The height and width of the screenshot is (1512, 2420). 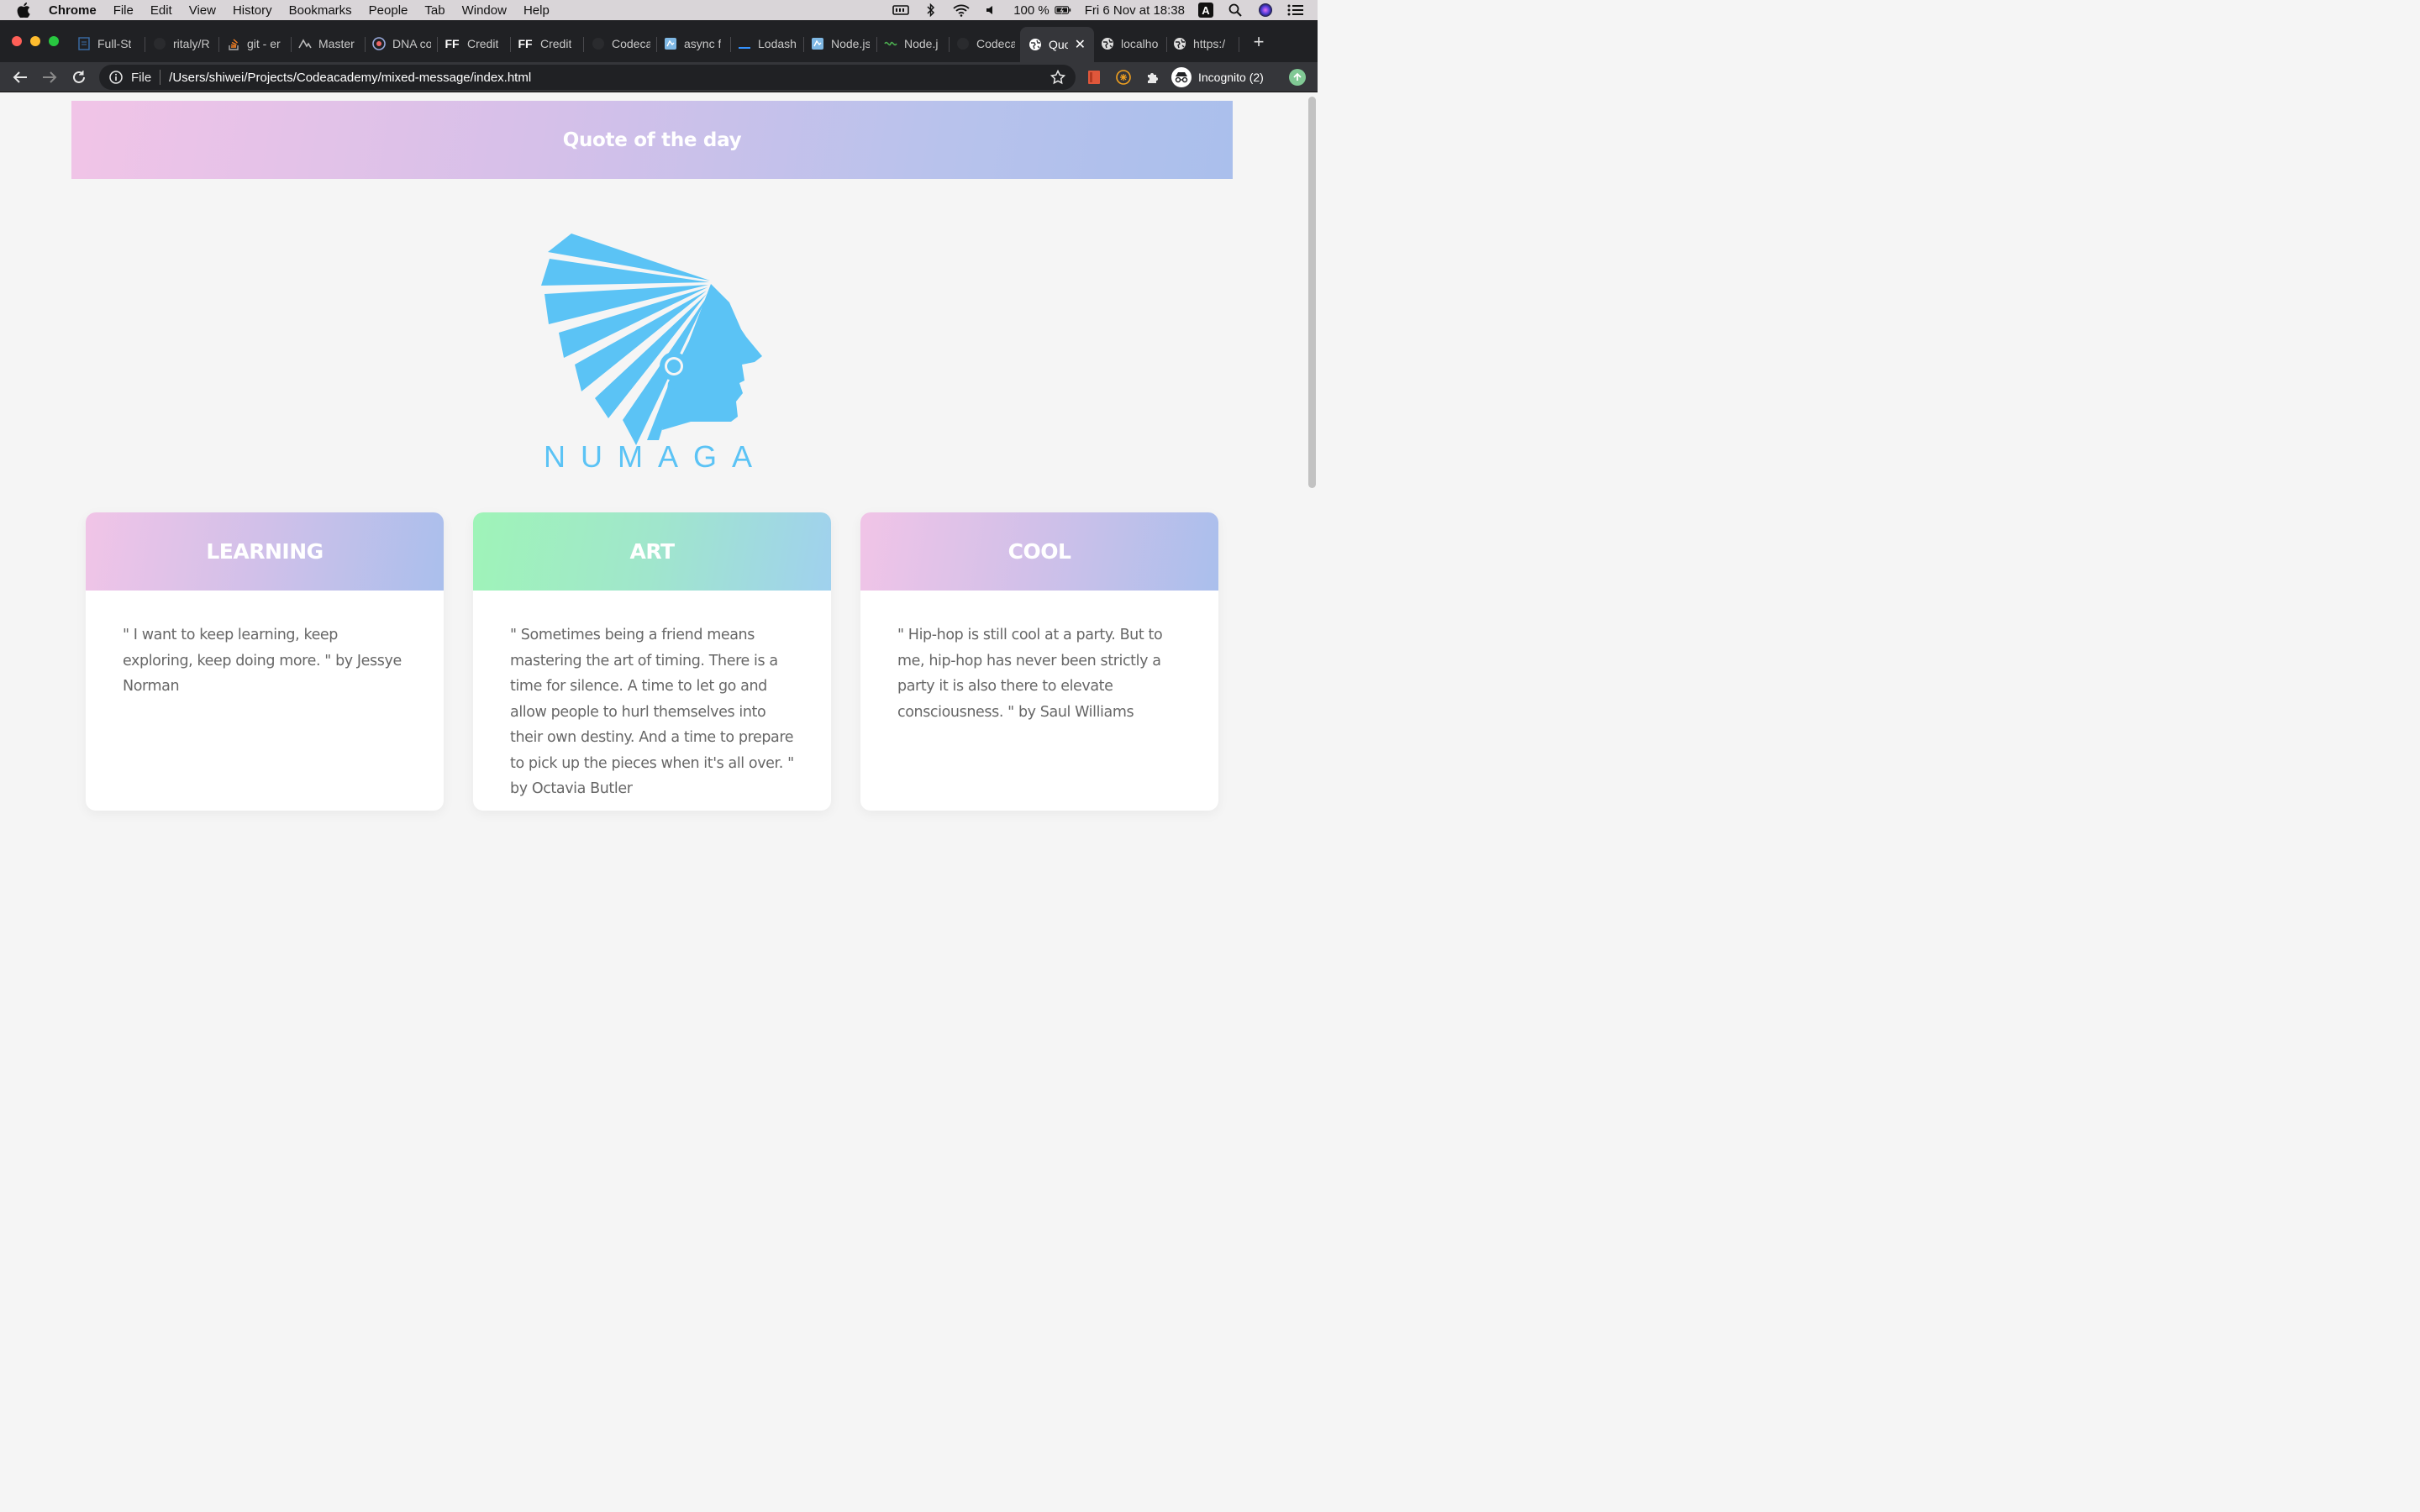 I want to click on page-title: Quote of the day, so click(x=652, y=140).